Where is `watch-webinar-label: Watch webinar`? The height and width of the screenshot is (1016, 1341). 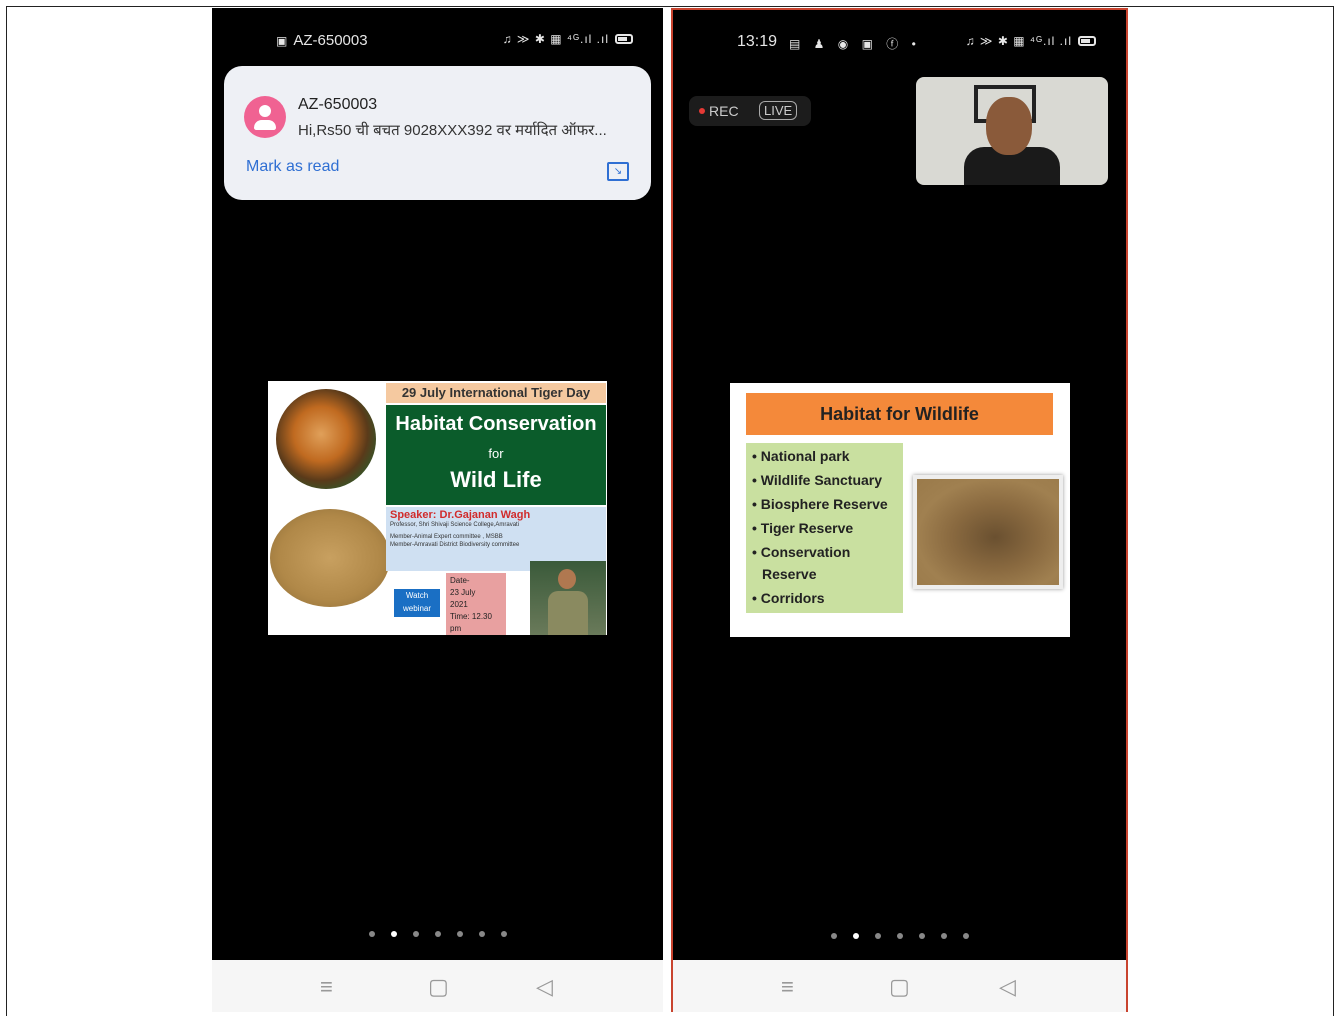
watch-webinar-label: Watch webinar is located at coordinates (417, 603).